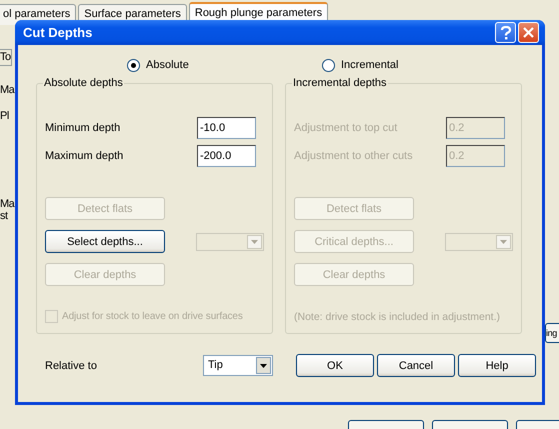 The width and height of the screenshot is (559, 429). I want to click on dialog-button: Help, so click(497, 365).